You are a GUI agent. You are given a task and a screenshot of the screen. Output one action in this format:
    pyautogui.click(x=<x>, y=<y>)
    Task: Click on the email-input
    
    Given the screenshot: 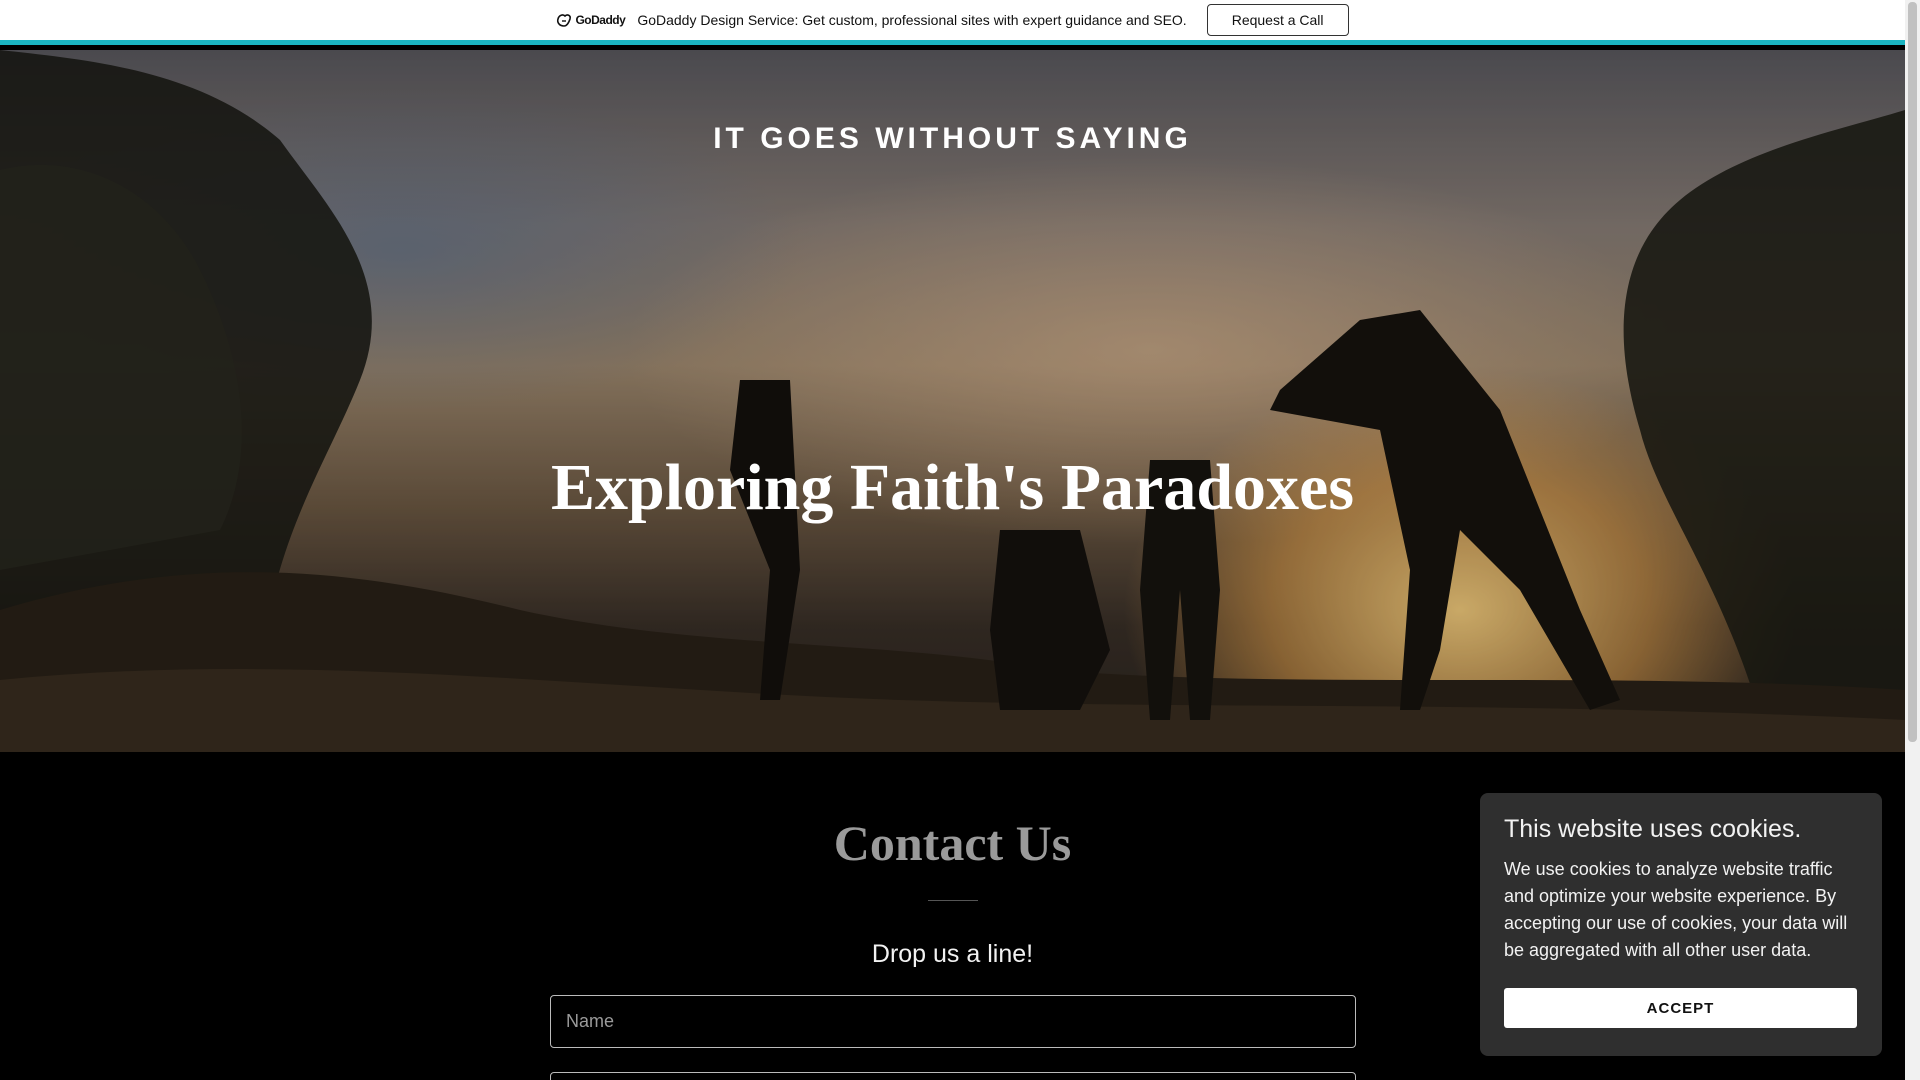 What is the action you would take?
    pyautogui.click(x=953, y=1076)
    